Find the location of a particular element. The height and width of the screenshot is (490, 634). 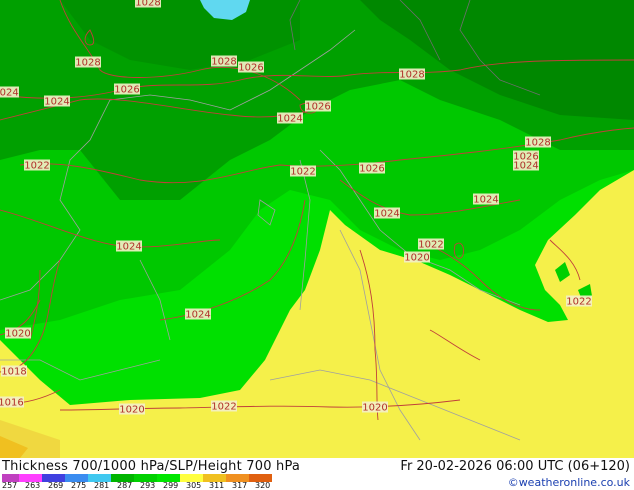

colorbar-tick-label: 257 is located at coordinates (10, 485).